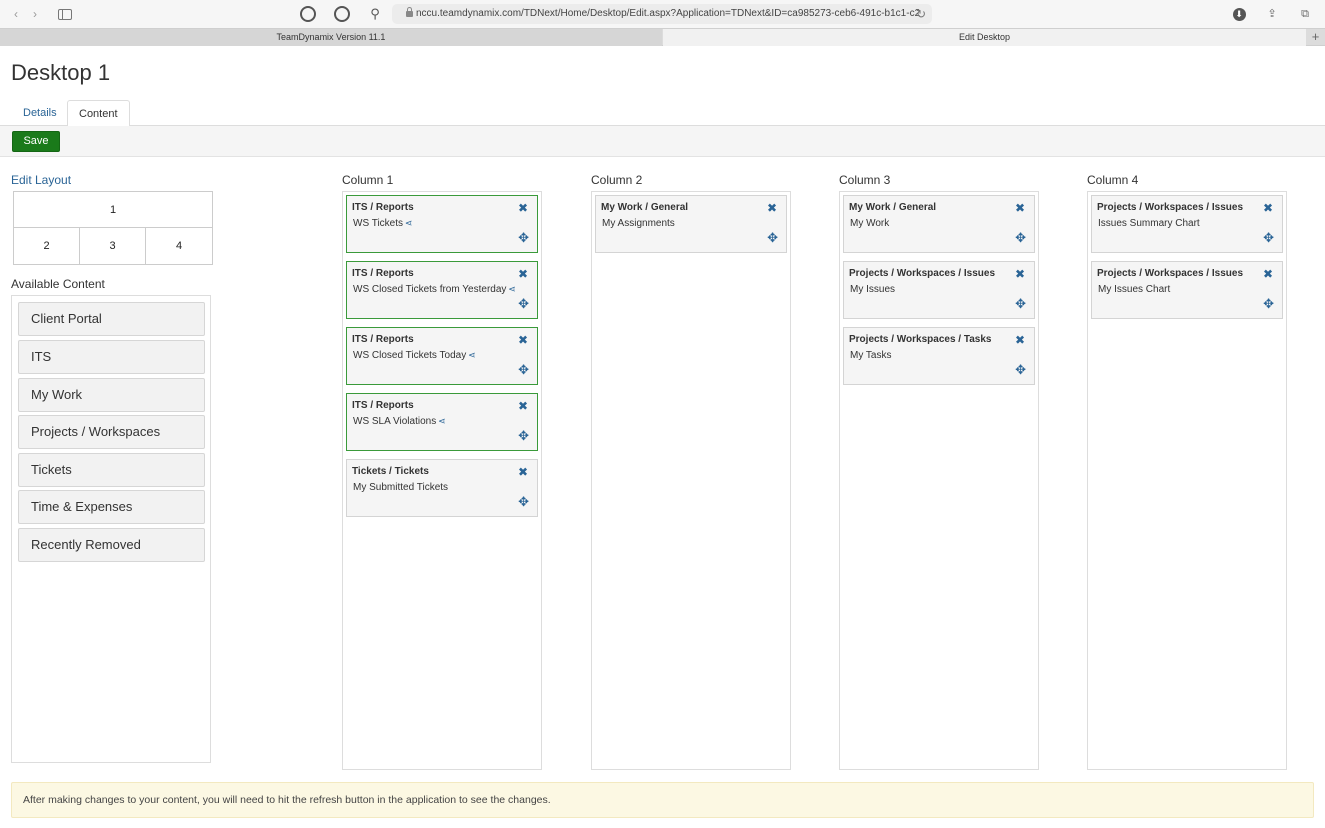 Image resolution: width=1325 pixels, height=828 pixels. Describe the element at coordinates (111, 432) in the screenshot. I see `available-content-item: Projects / Workspaces` at that location.